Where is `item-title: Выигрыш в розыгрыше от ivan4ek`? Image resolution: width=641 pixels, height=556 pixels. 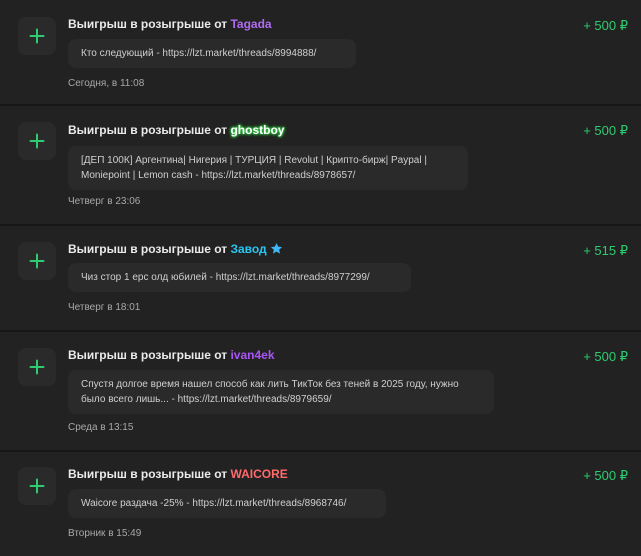
item-title: Выигрыш в розыгрыше от ivan4ek is located at coordinates (171, 355).